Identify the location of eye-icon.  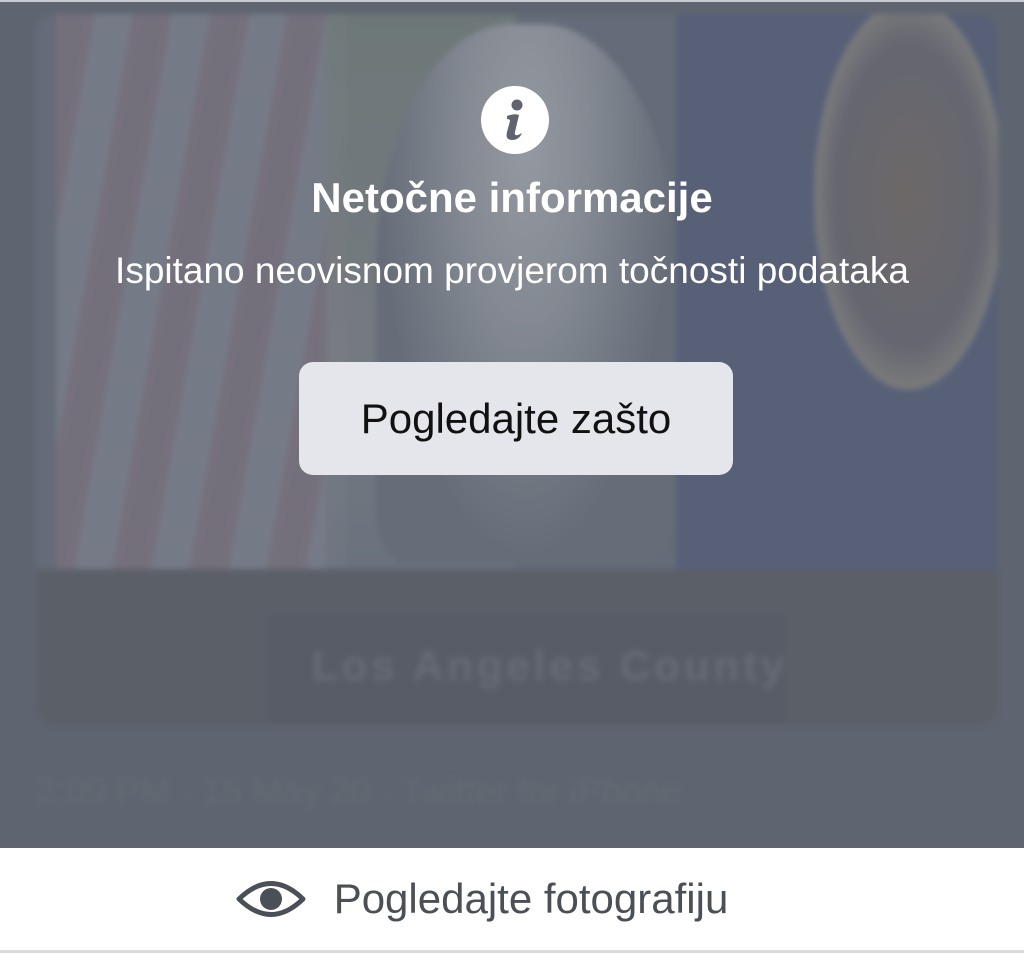
(271, 899).